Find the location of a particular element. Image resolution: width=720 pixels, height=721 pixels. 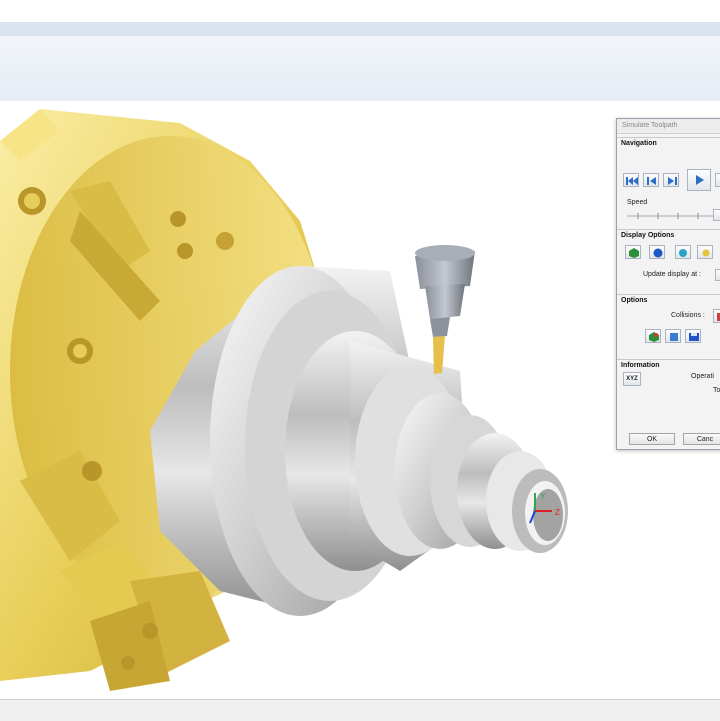

to-label: To is located at coordinates (716, 390).